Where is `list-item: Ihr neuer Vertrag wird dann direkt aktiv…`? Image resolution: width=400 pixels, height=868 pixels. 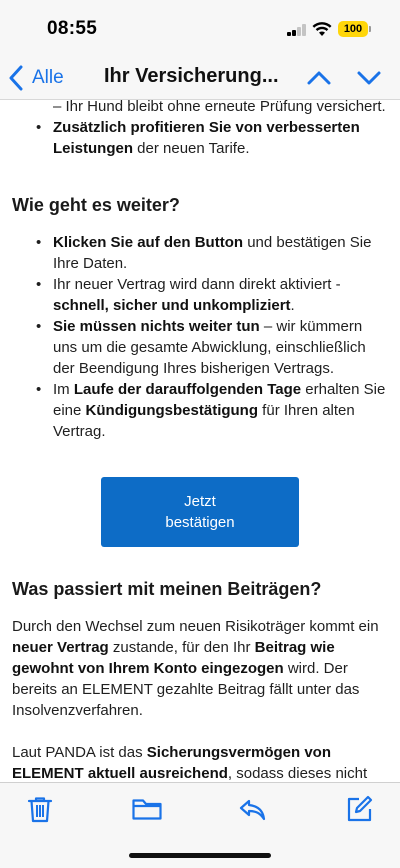
list-item: Ihr neuer Vertrag wird dann direkt aktiv… is located at coordinates (212, 295).